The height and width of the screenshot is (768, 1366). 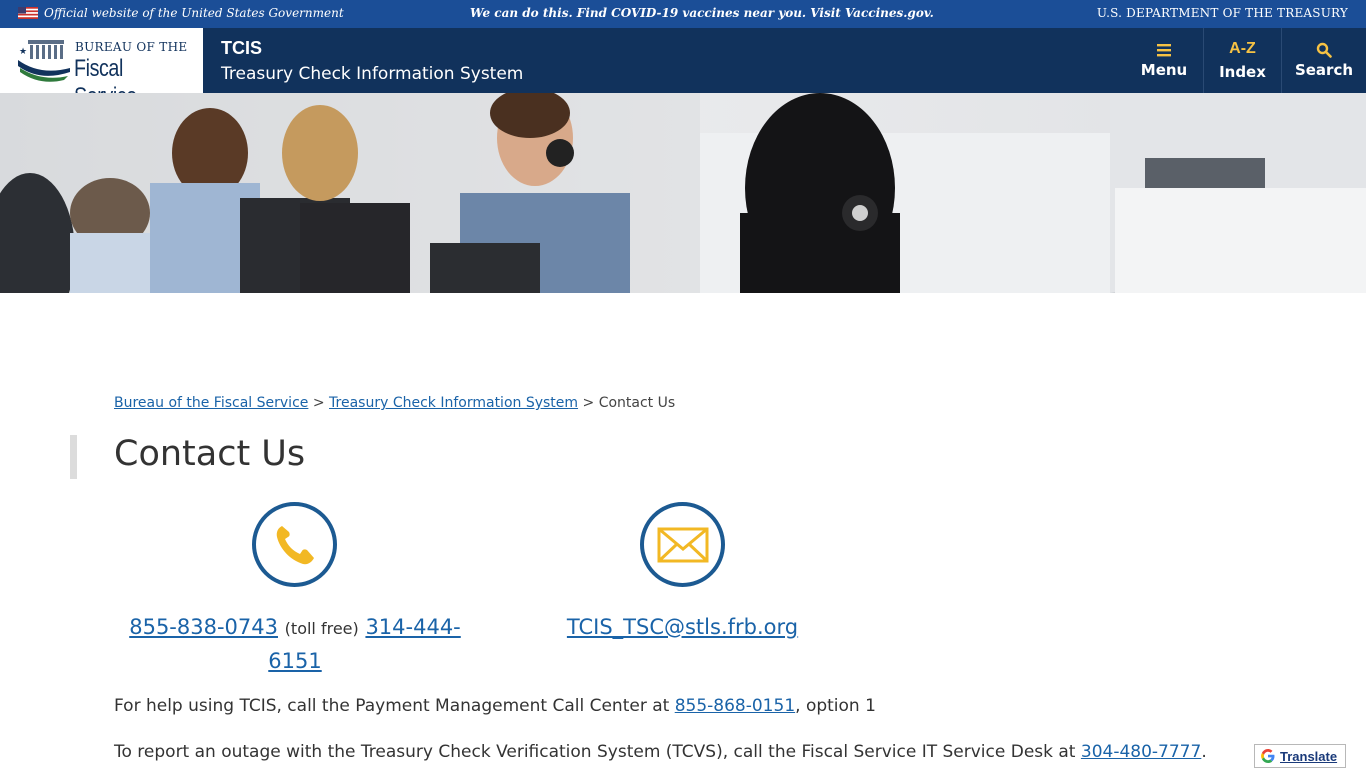 What do you see at coordinates (28, 13) in the screenshot?
I see `us-flag-icon` at bounding box center [28, 13].